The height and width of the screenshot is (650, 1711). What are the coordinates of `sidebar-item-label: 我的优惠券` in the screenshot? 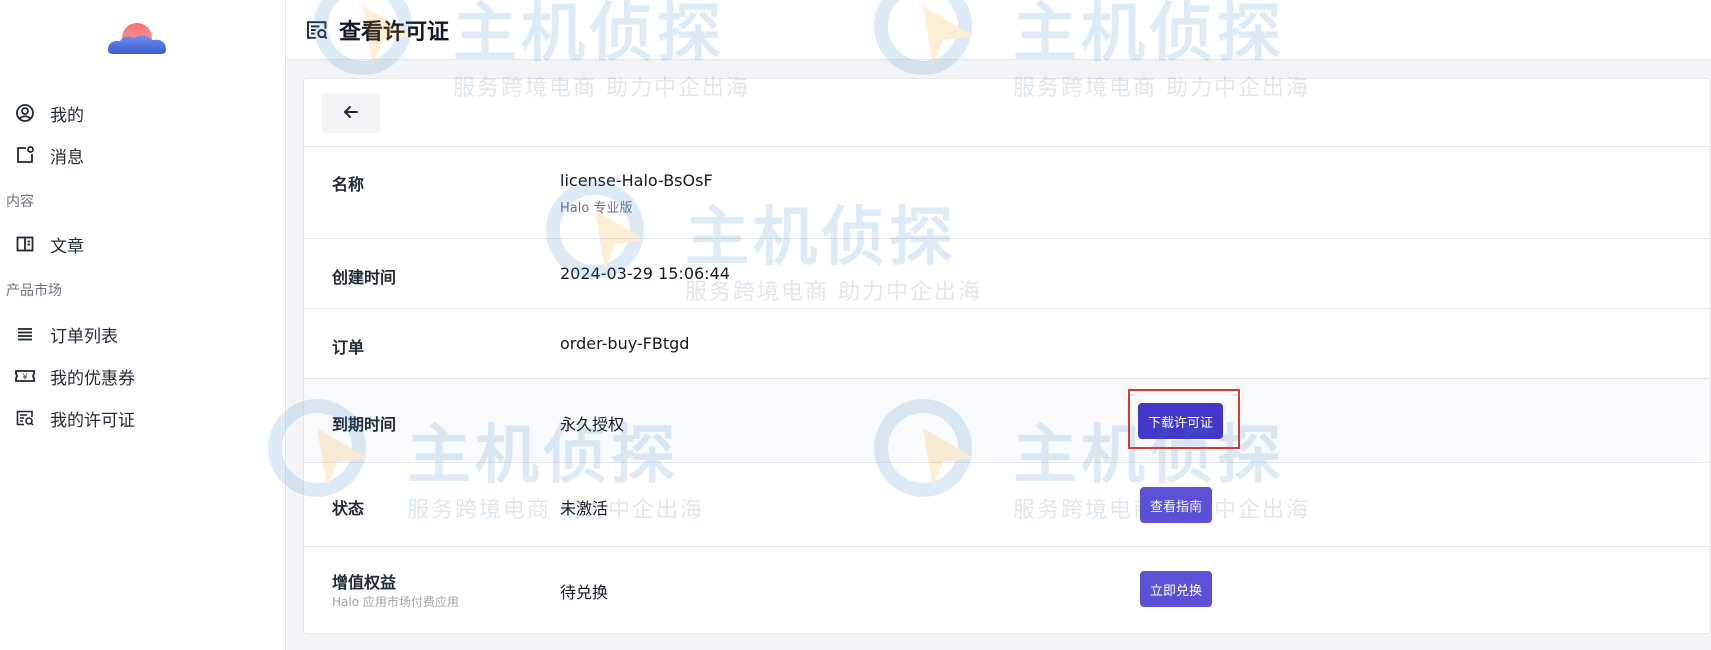 It's located at (92, 378).